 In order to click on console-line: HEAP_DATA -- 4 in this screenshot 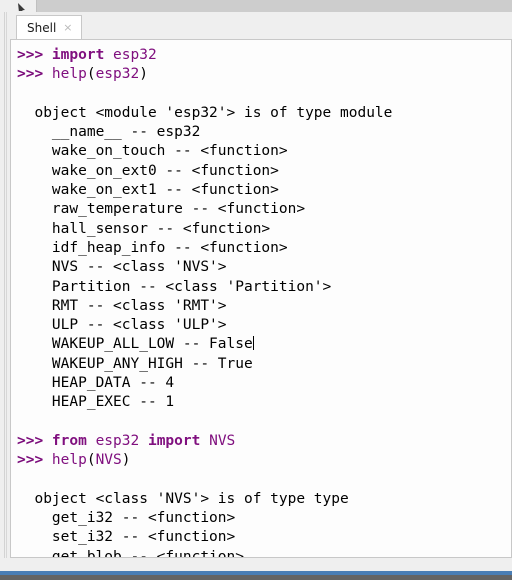, I will do `click(264, 383)`.